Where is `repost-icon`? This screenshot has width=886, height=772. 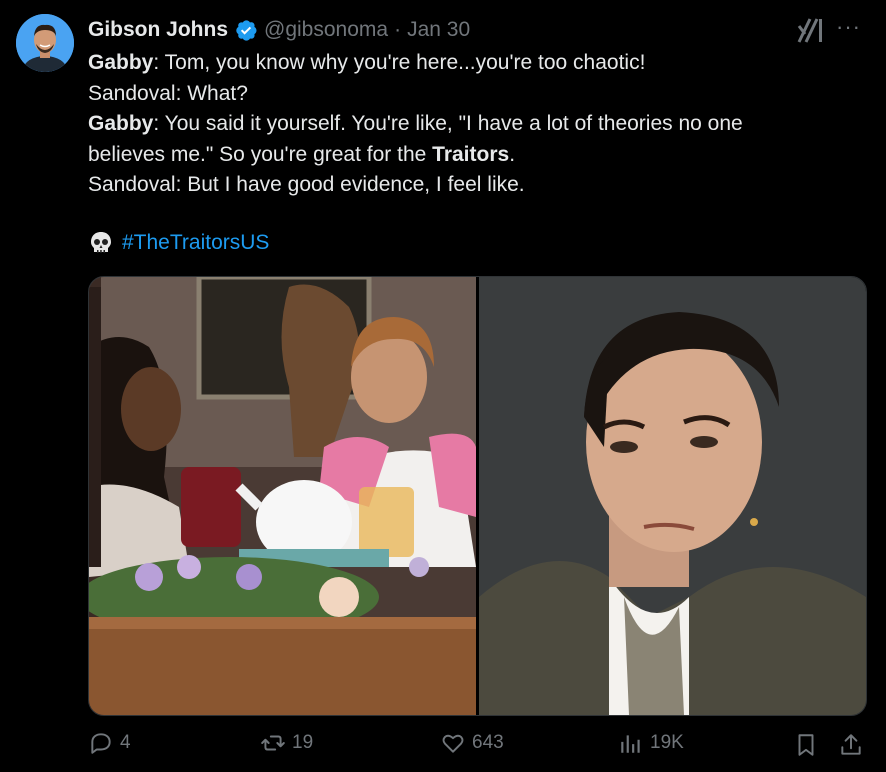
repost-icon is located at coordinates (273, 743).